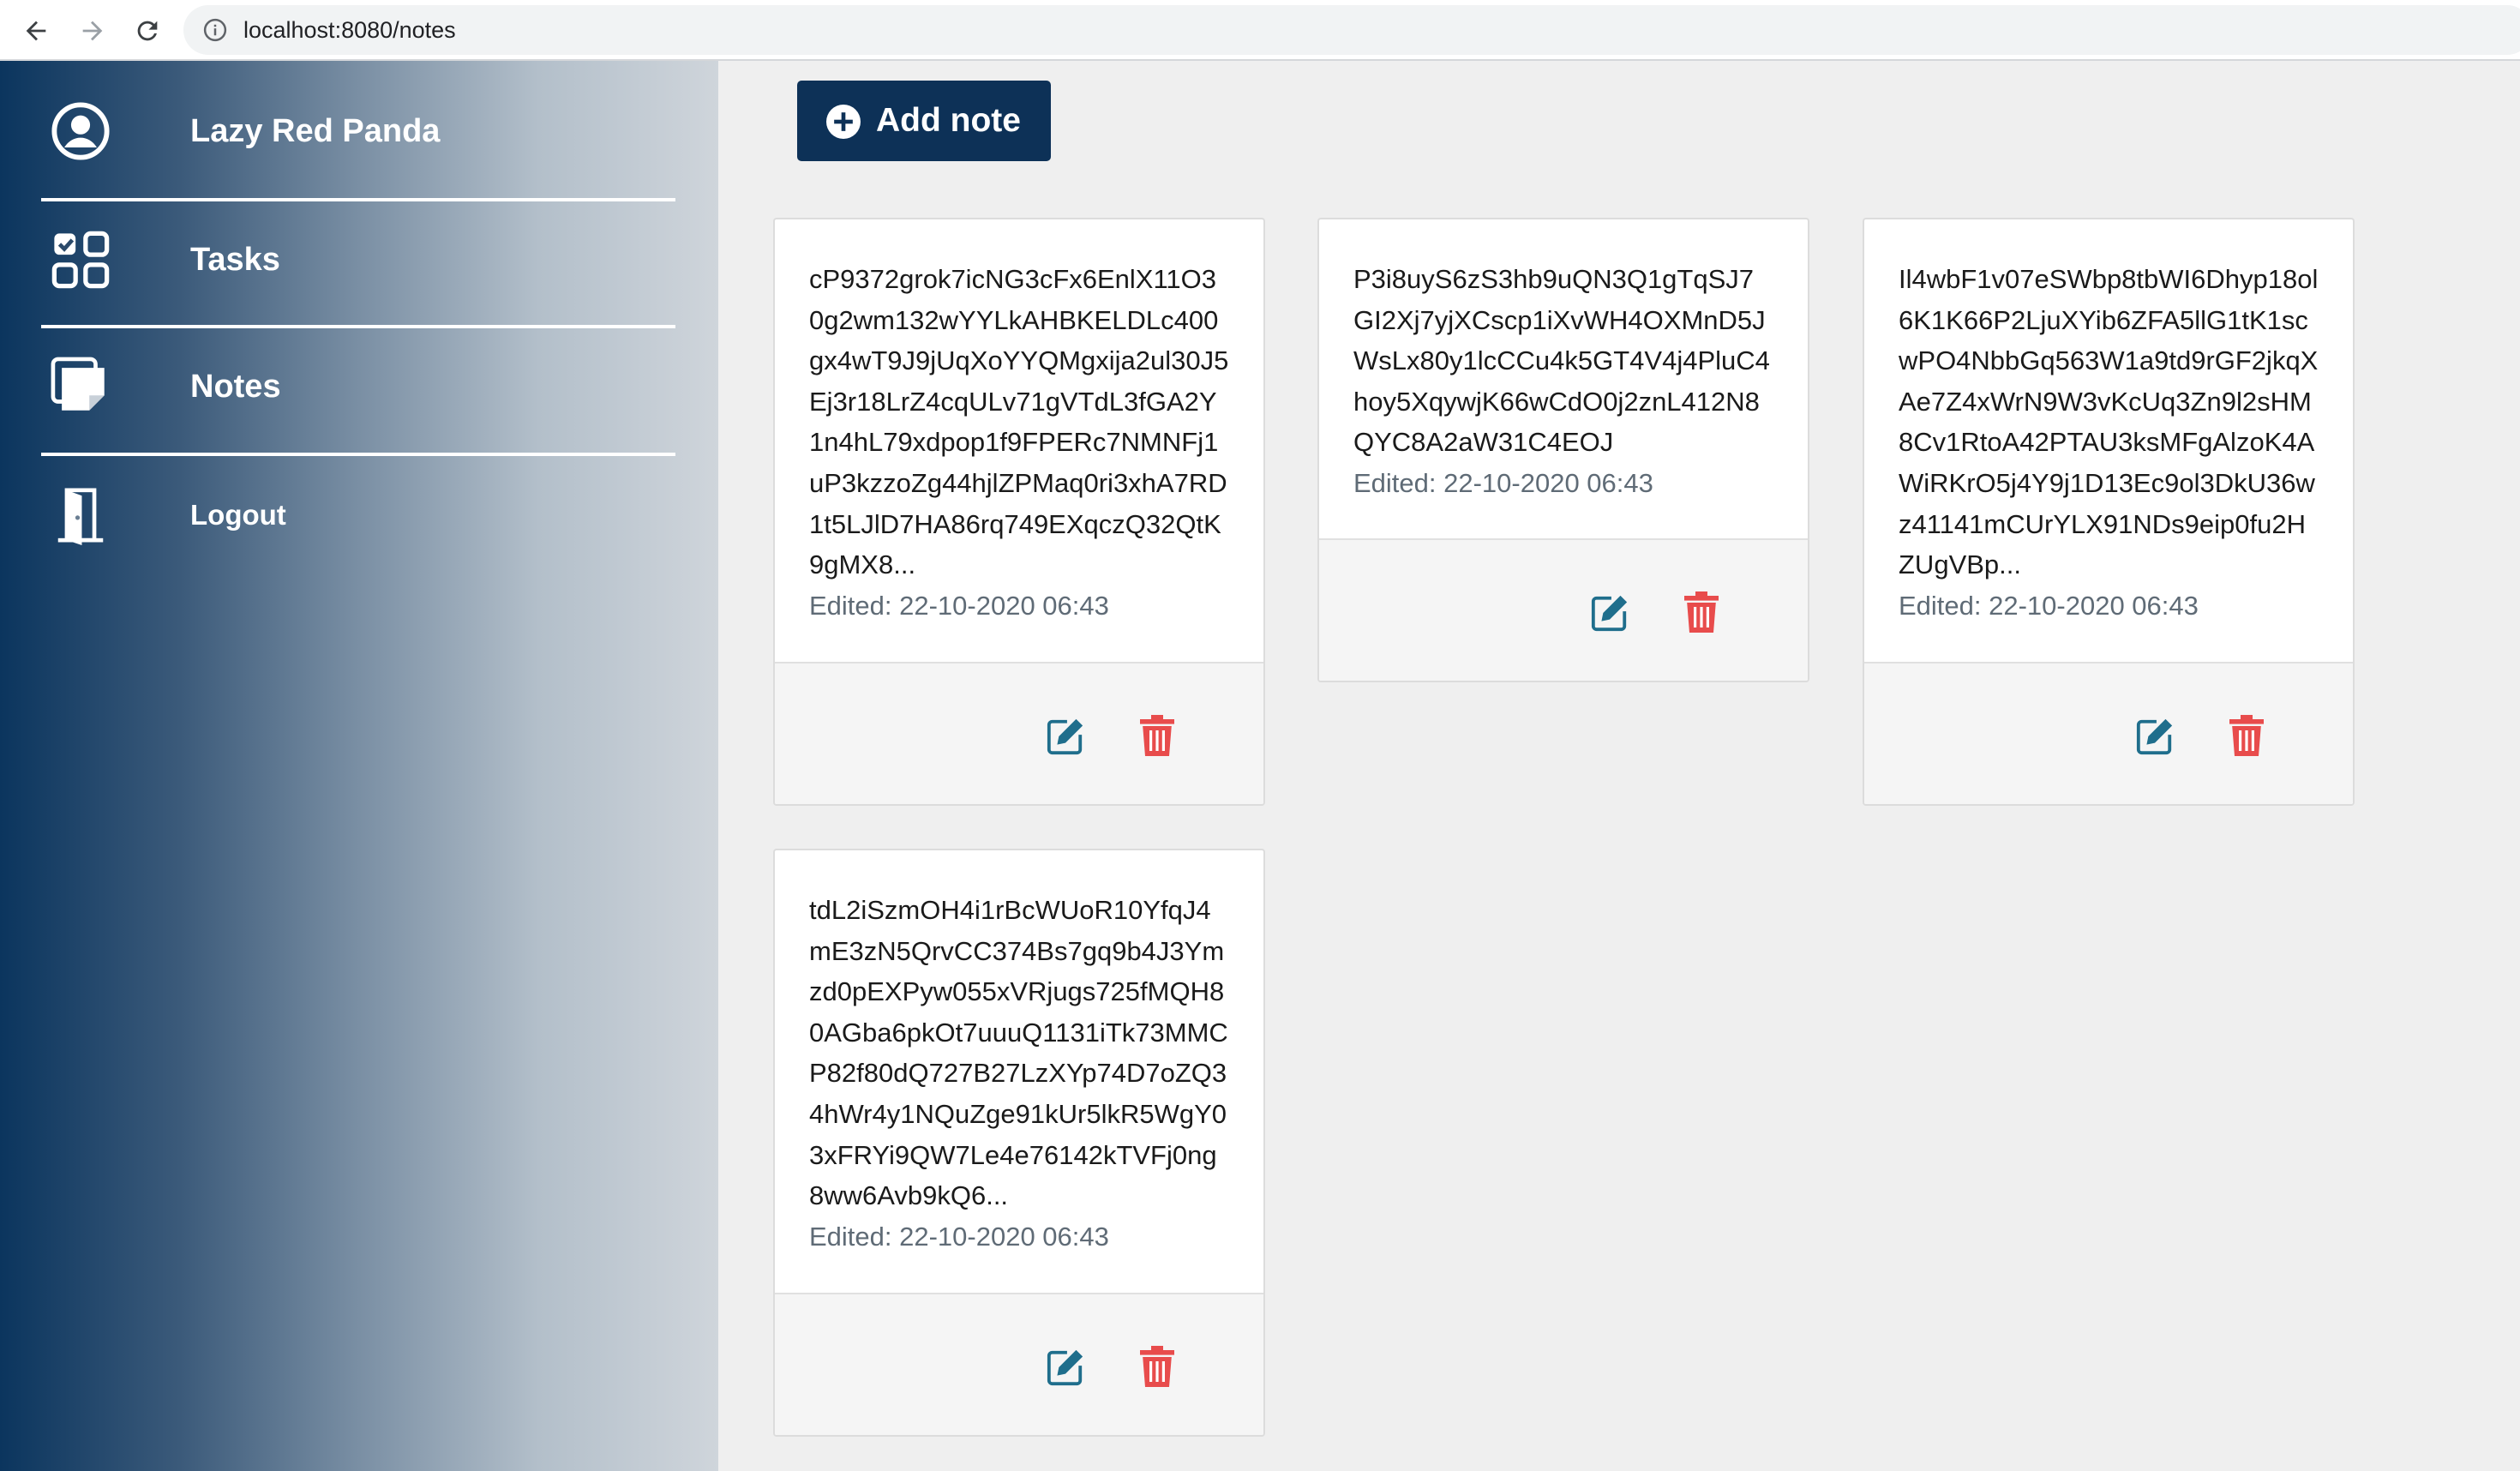  What do you see at coordinates (349, 30) in the screenshot?
I see `url-text: localhost:8080/notes` at bounding box center [349, 30].